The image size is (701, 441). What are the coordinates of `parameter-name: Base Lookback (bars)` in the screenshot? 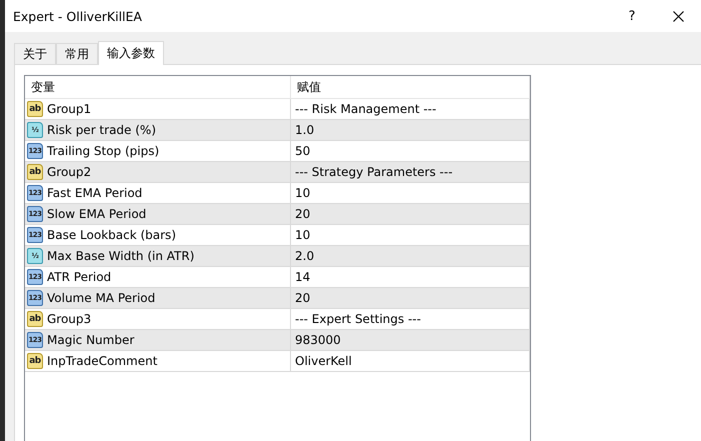 It's located at (111, 235).